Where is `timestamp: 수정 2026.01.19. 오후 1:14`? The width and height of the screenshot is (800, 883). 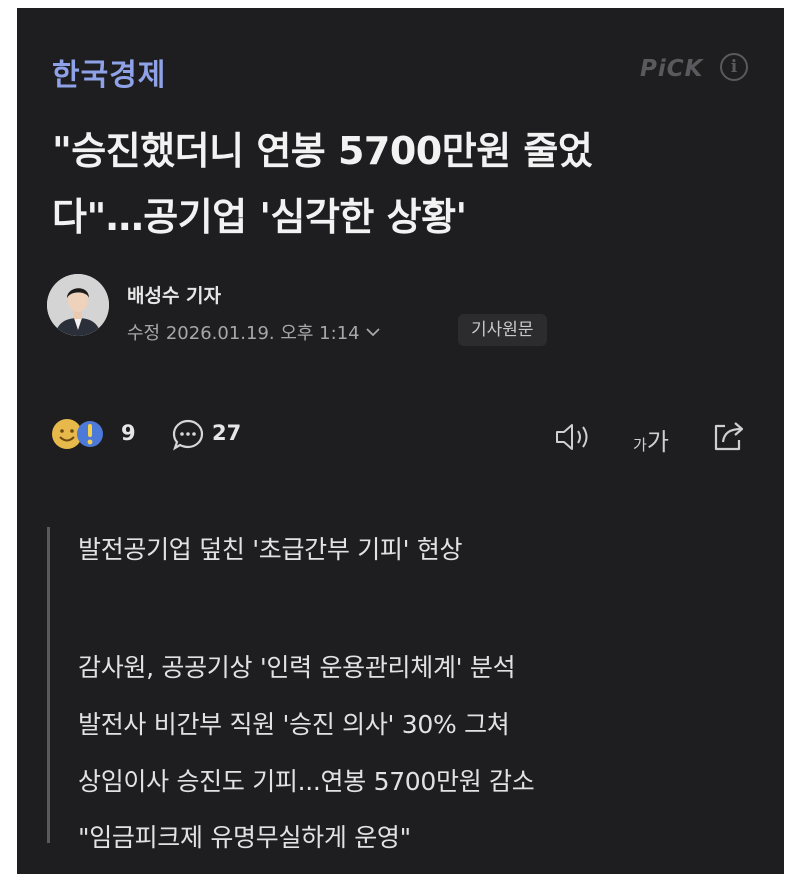 timestamp: 수정 2026.01.19. 오후 1:14 is located at coordinates (243, 333).